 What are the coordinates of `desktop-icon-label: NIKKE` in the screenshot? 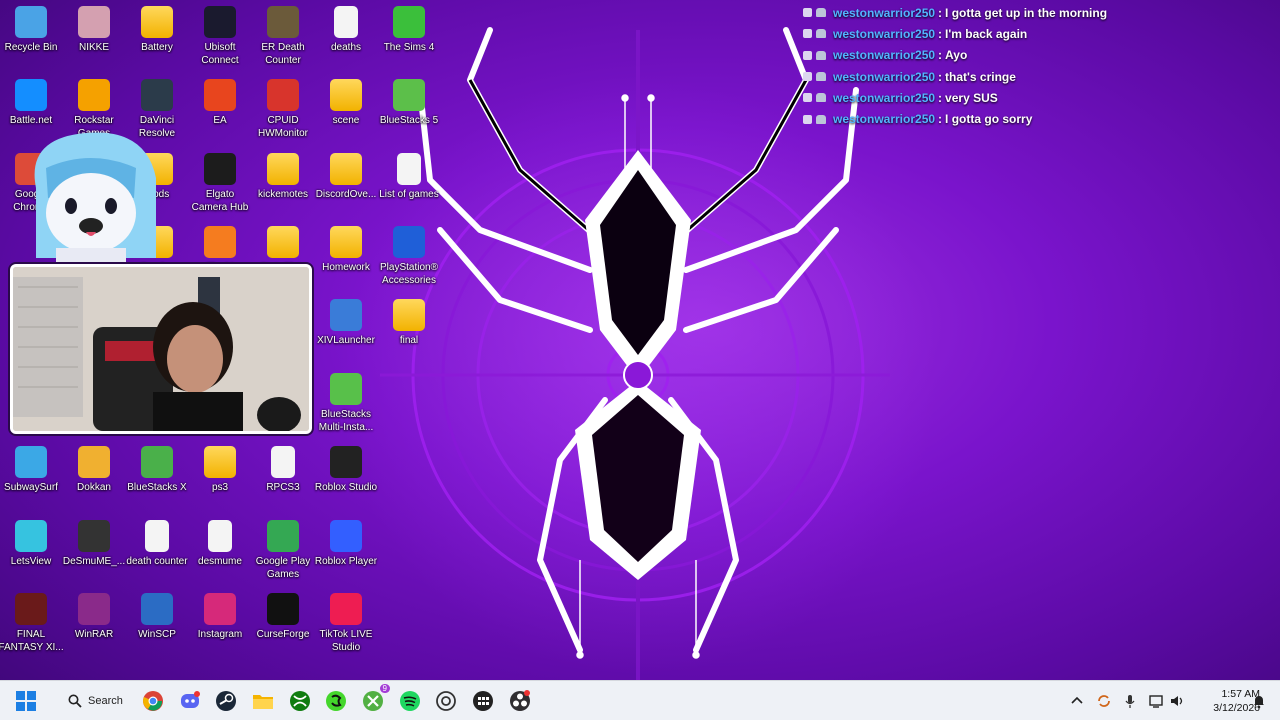 It's located at (93, 47).